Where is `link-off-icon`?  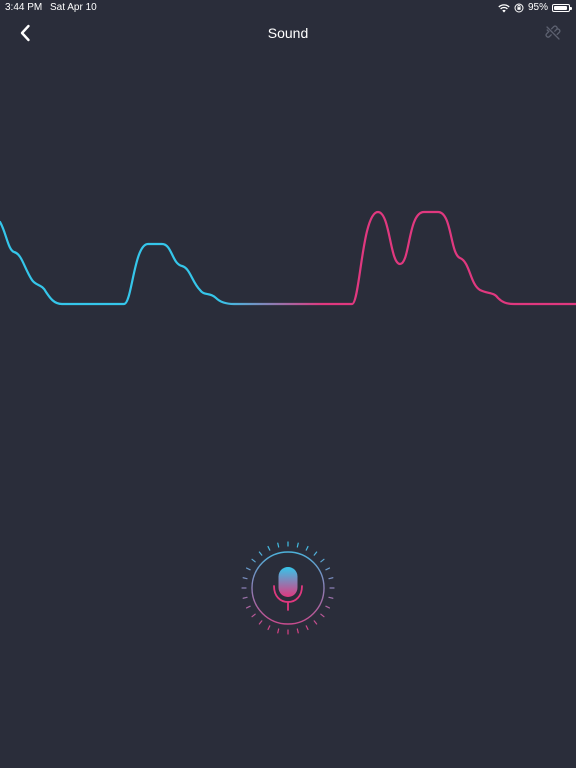 link-off-icon is located at coordinates (553, 35).